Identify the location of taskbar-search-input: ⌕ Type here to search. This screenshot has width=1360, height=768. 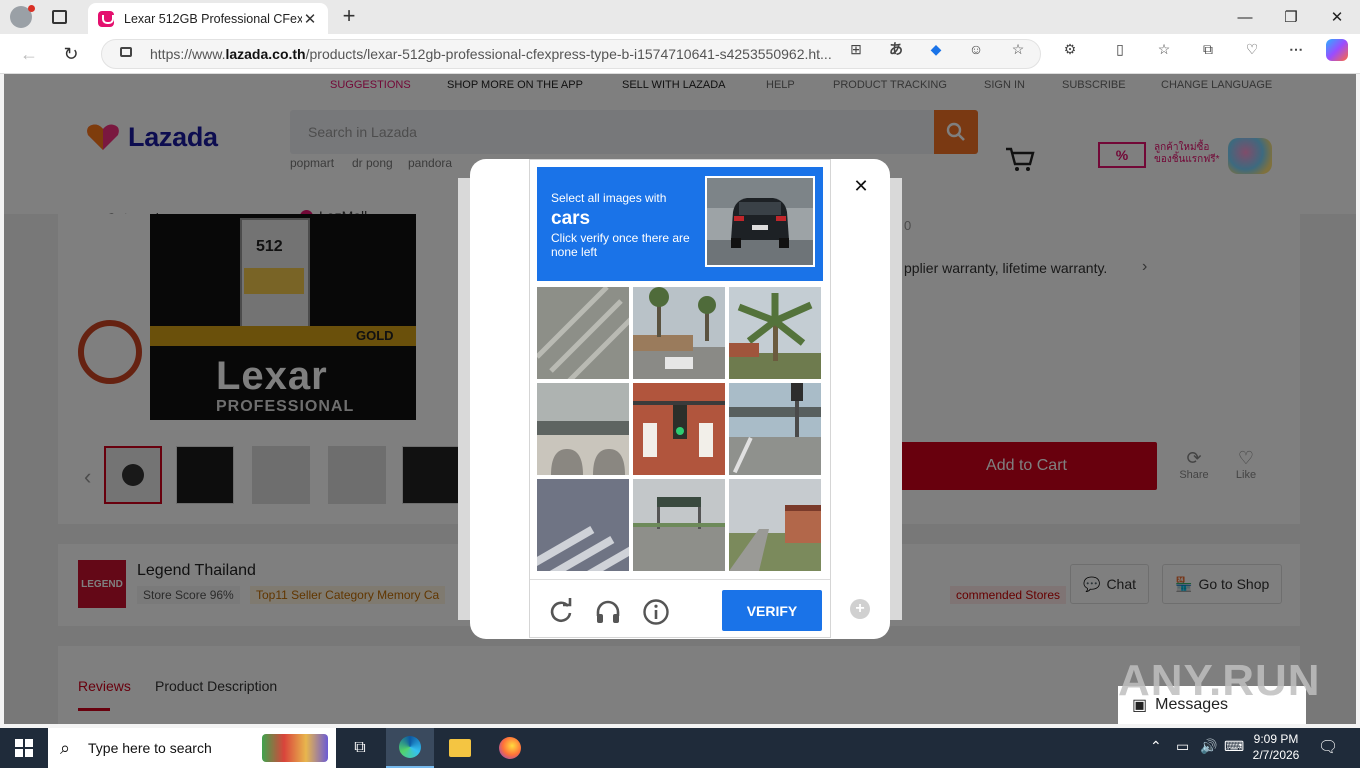
(192, 748).